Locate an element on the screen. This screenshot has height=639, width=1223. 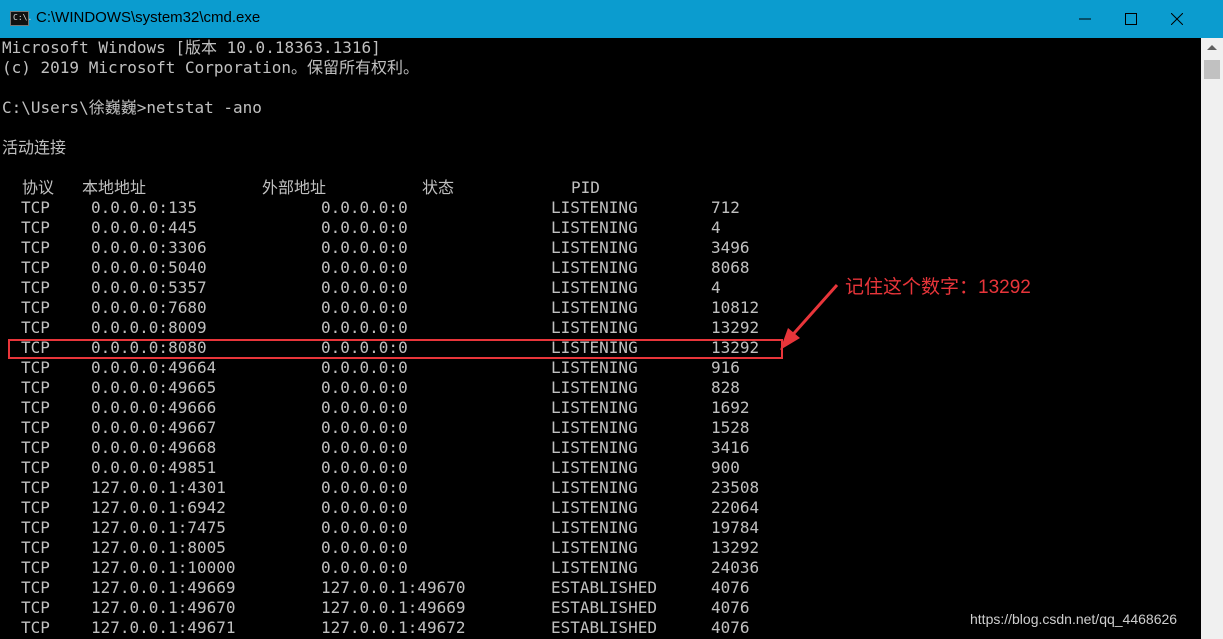
cell-pid: 23508 is located at coordinates (735, 487).